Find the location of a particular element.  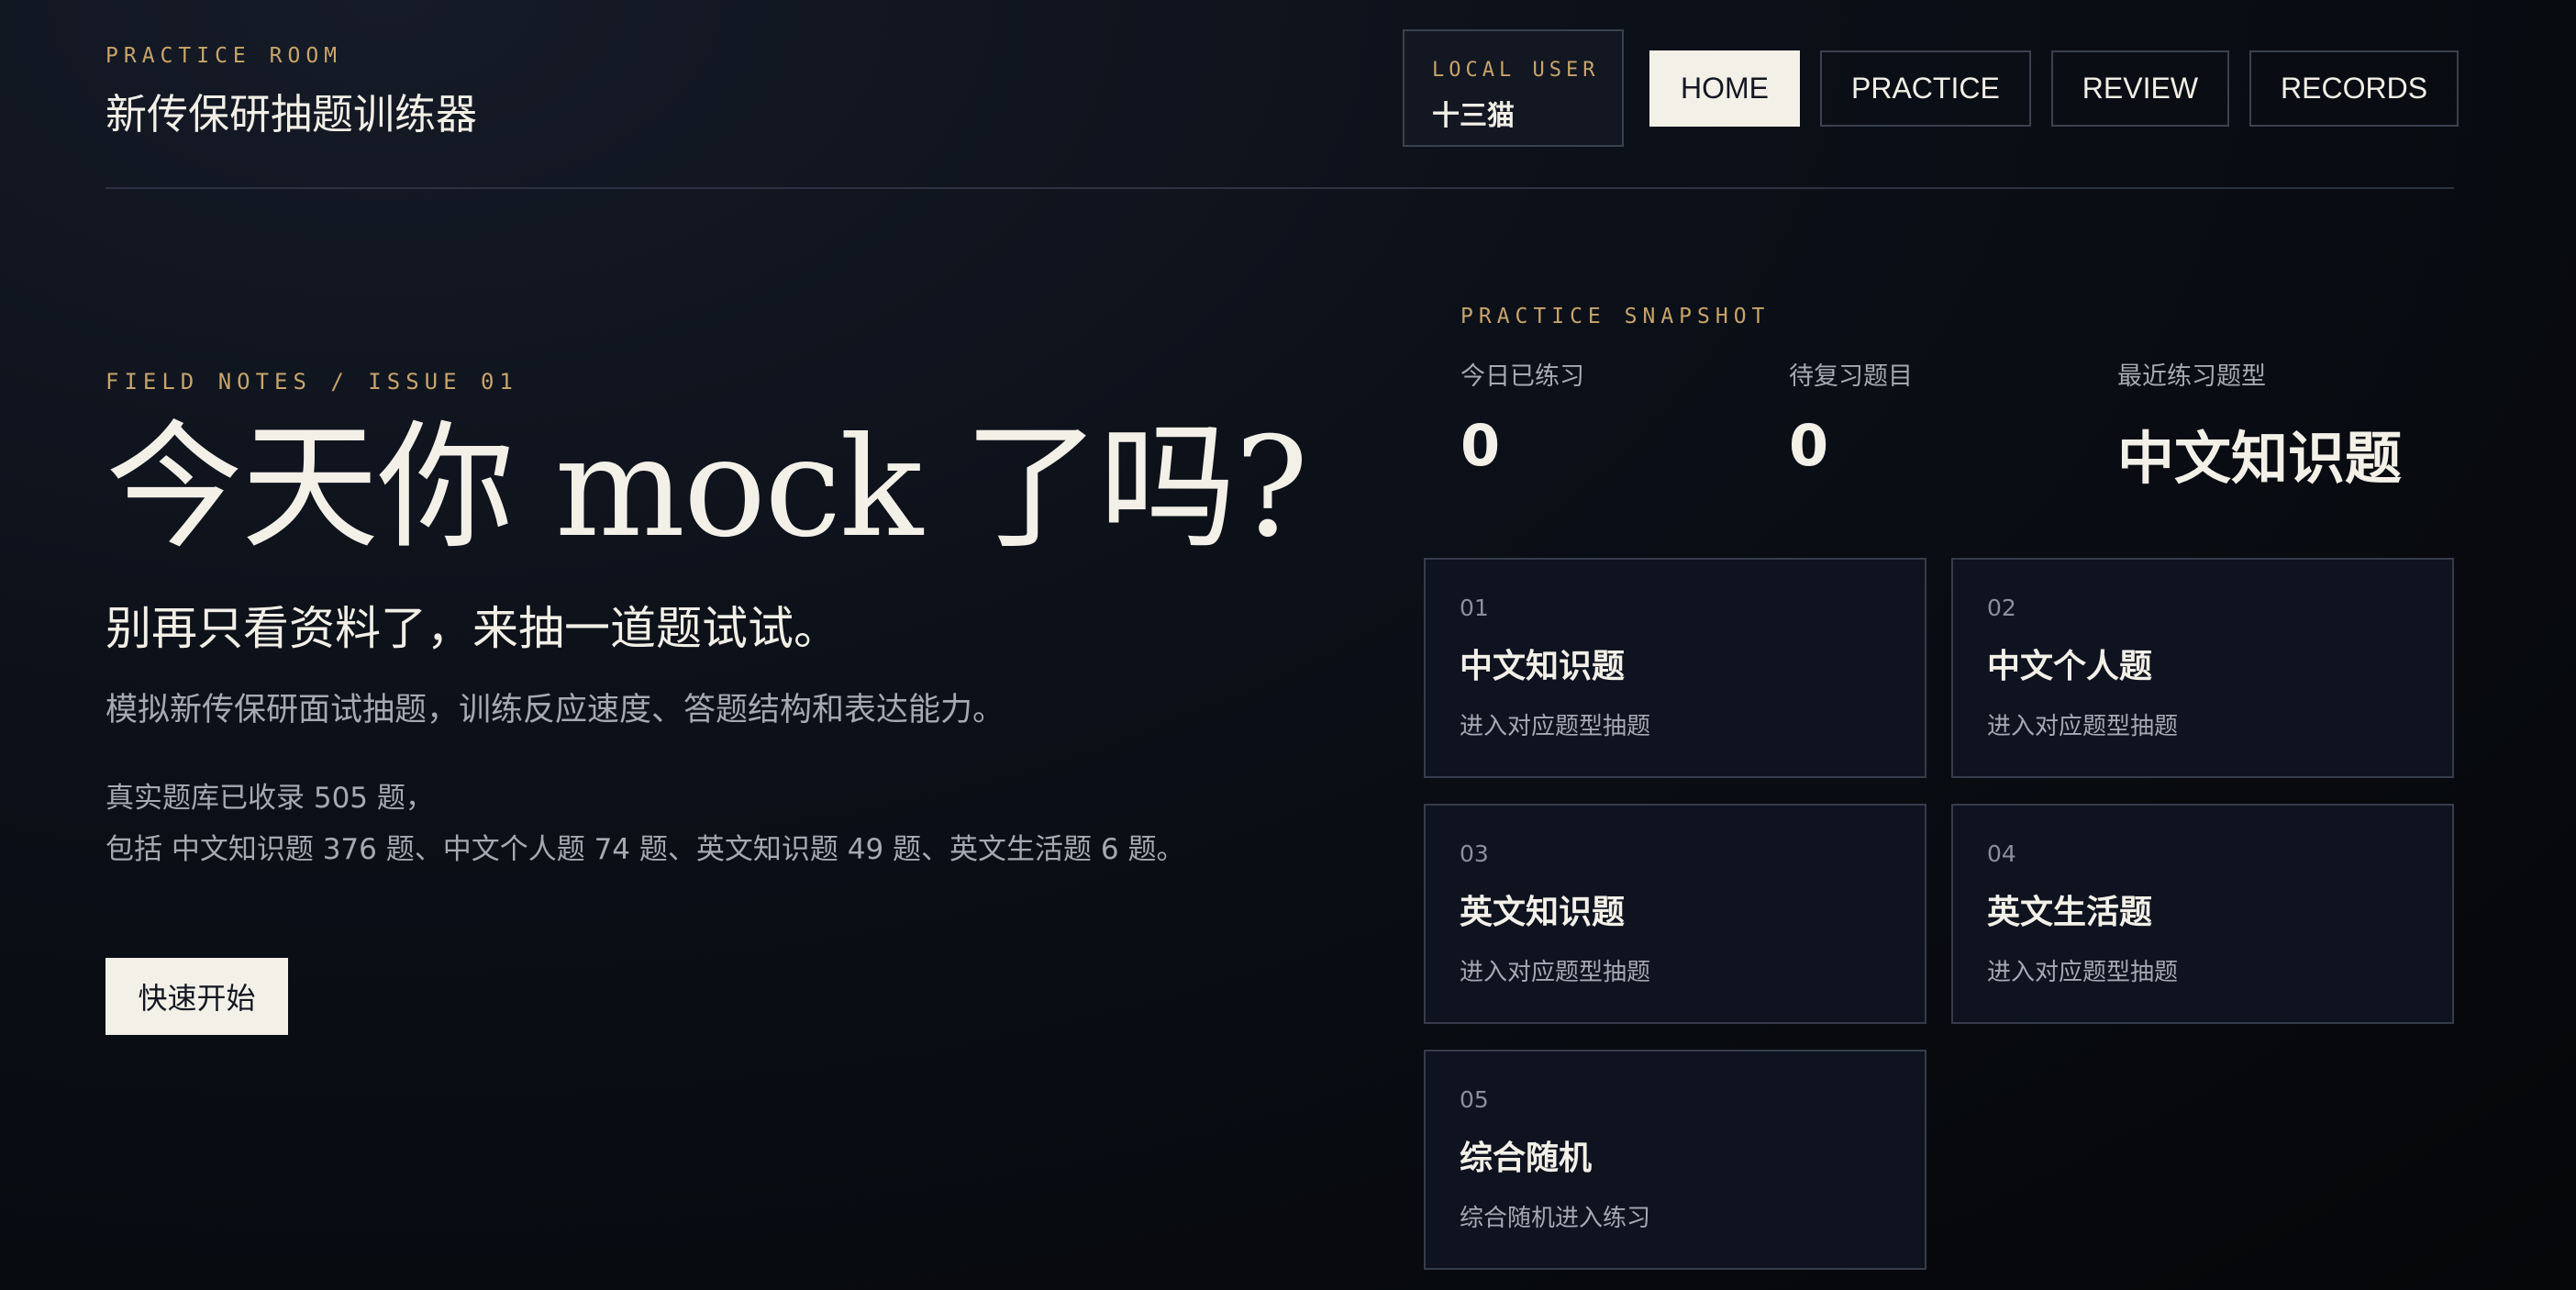

card-title: 中文个人题 is located at coordinates (2070, 666).